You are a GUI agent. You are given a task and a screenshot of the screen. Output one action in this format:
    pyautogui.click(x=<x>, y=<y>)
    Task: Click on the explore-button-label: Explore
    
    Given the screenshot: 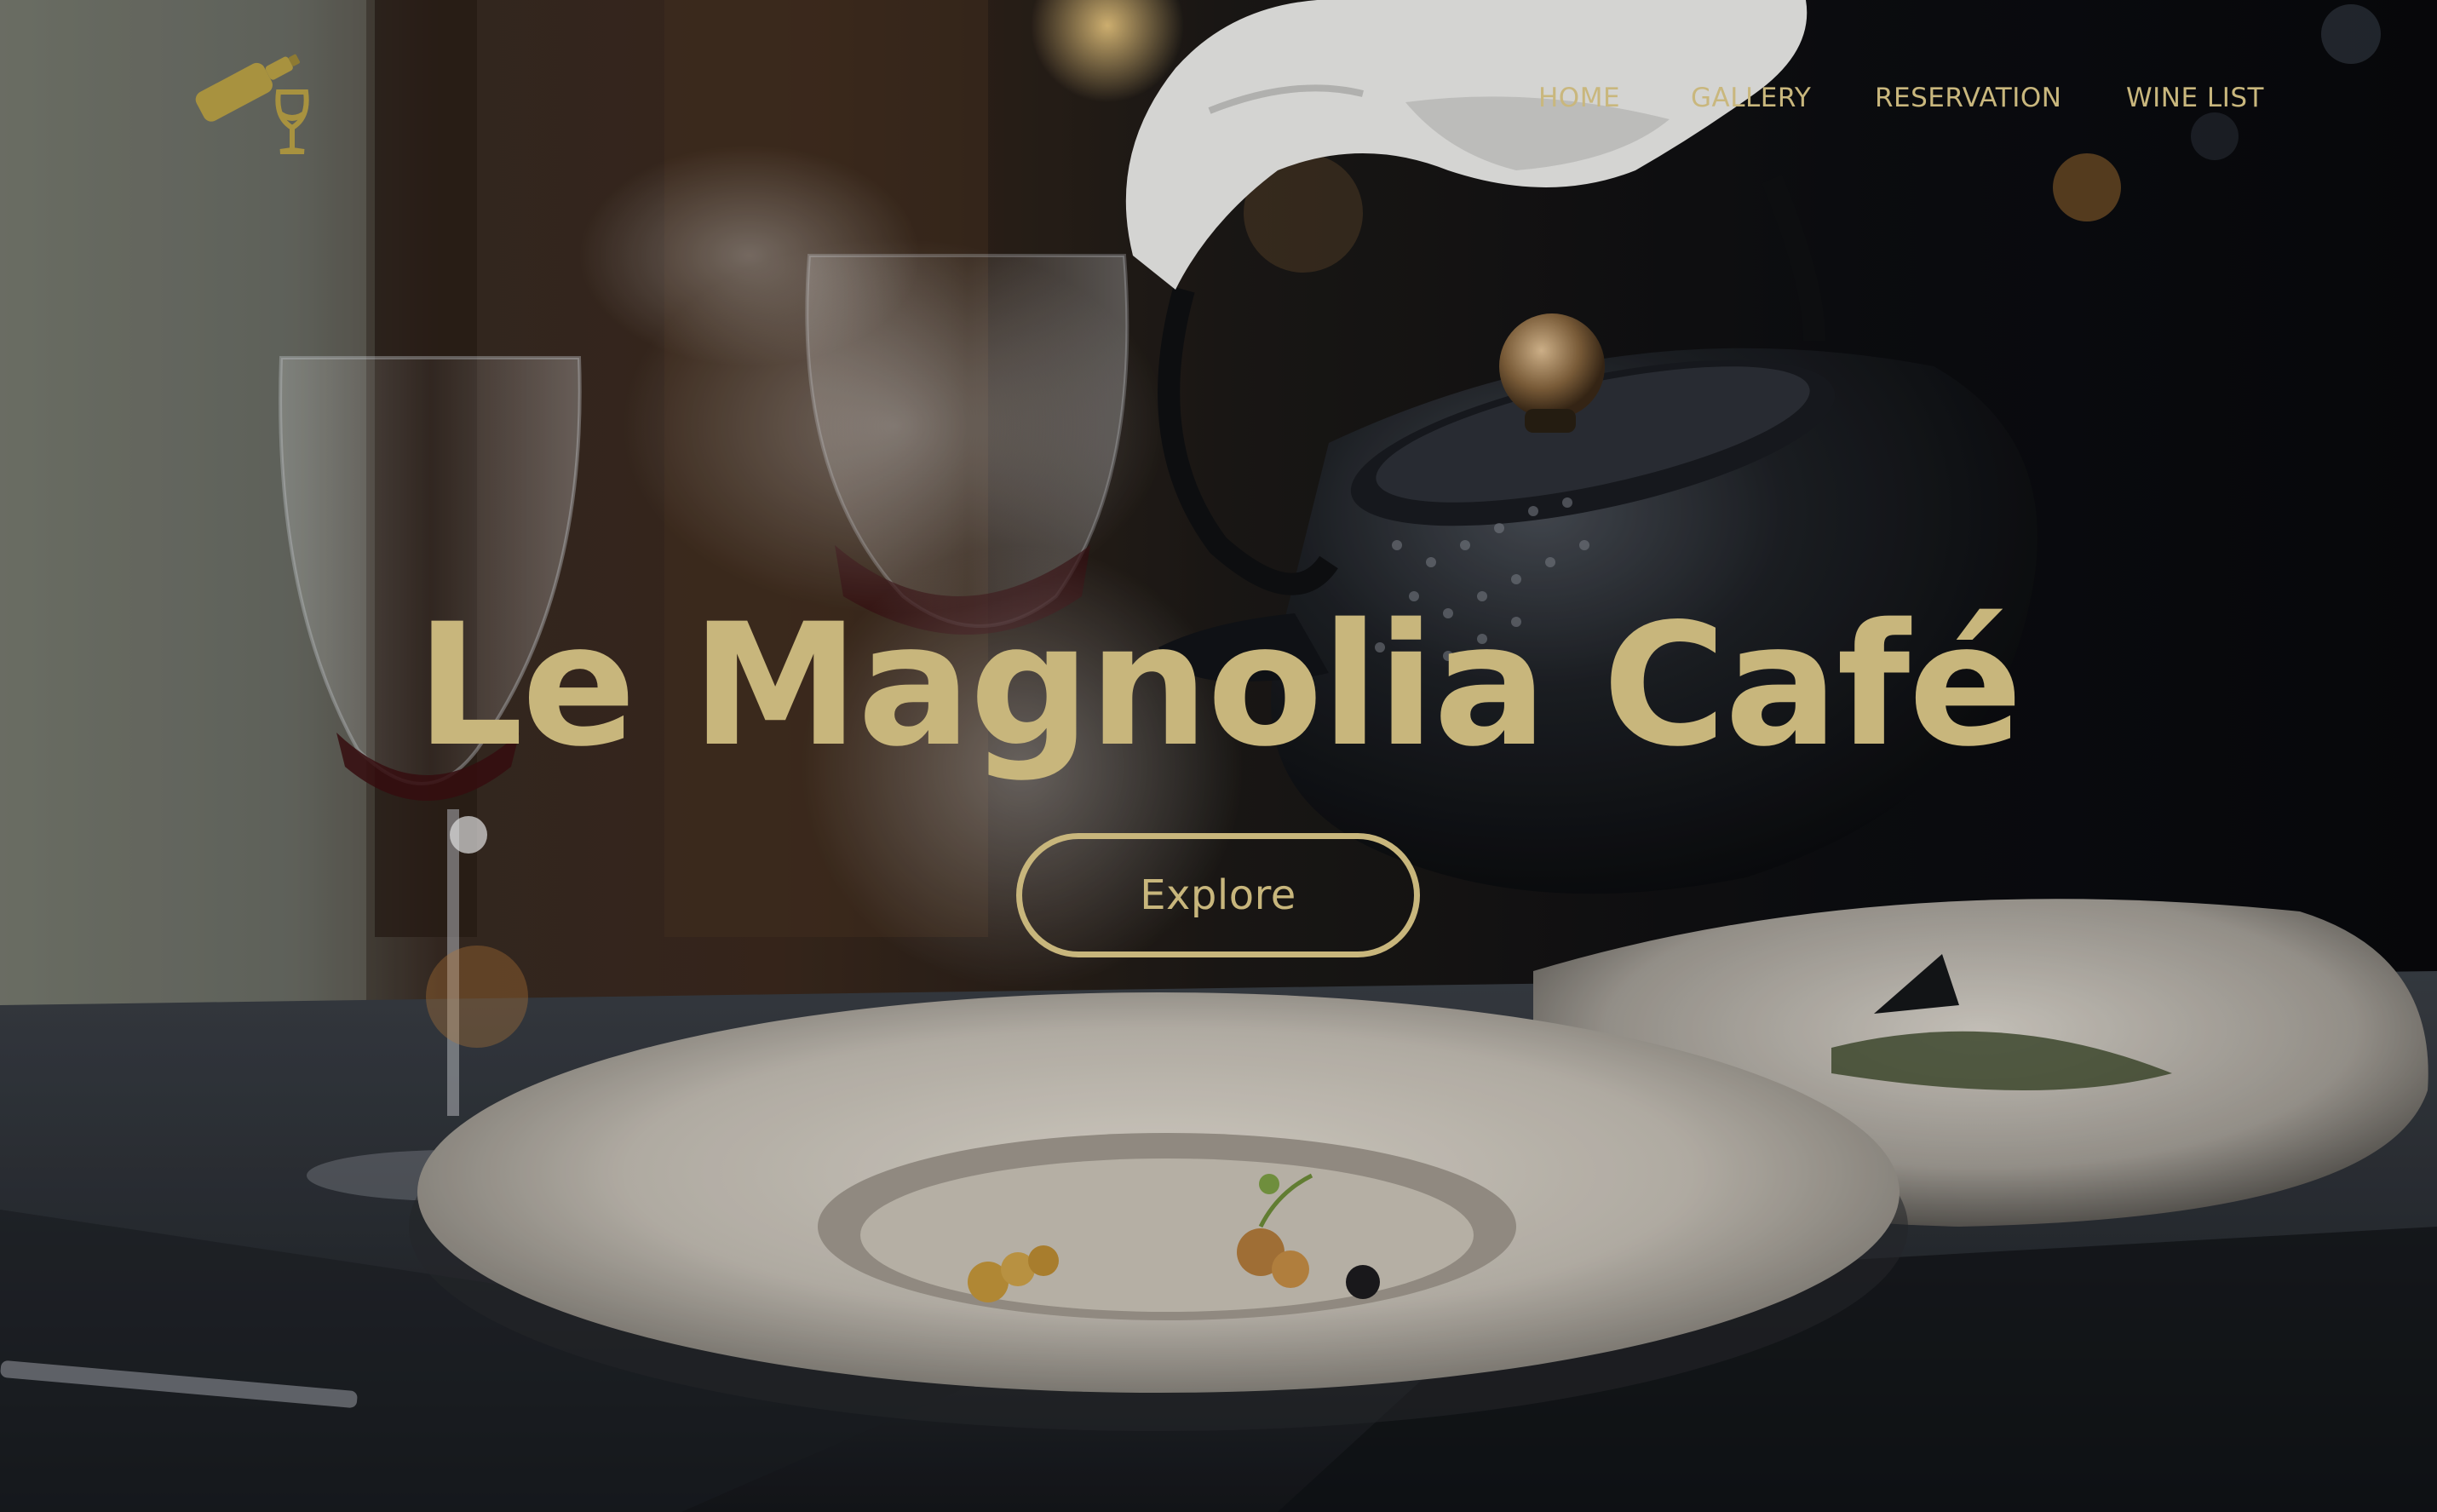 What is the action you would take?
    pyautogui.click(x=1218, y=895)
    